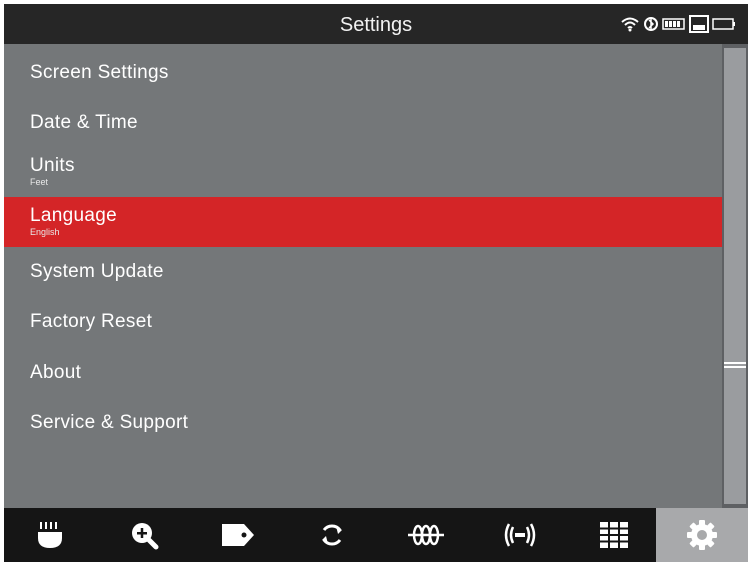 Image resolution: width=748 pixels, height=562 pixels. I want to click on menu-item-about: About, so click(363, 373).